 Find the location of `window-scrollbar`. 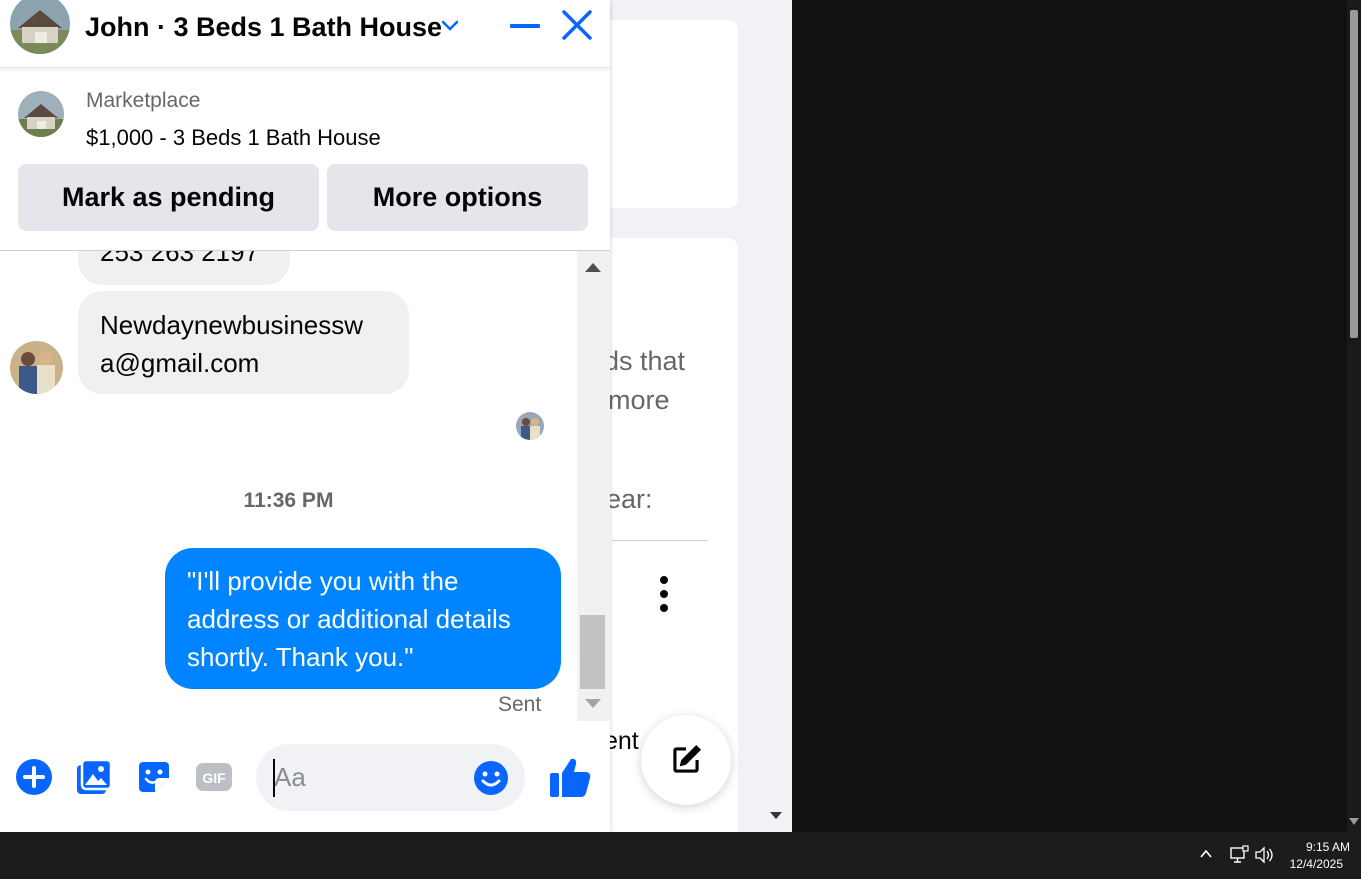

window-scrollbar is located at coordinates (1354, 416).